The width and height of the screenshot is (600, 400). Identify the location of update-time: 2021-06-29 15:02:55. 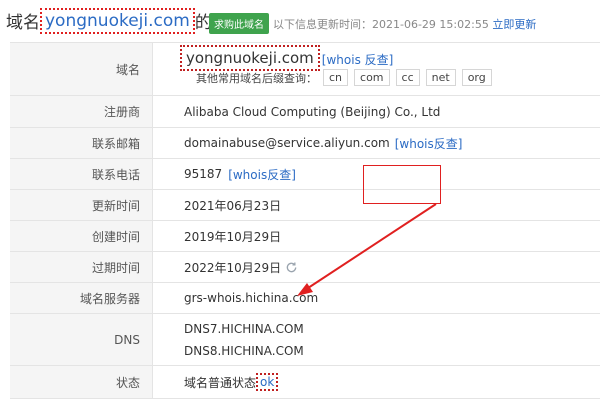
(430, 24).